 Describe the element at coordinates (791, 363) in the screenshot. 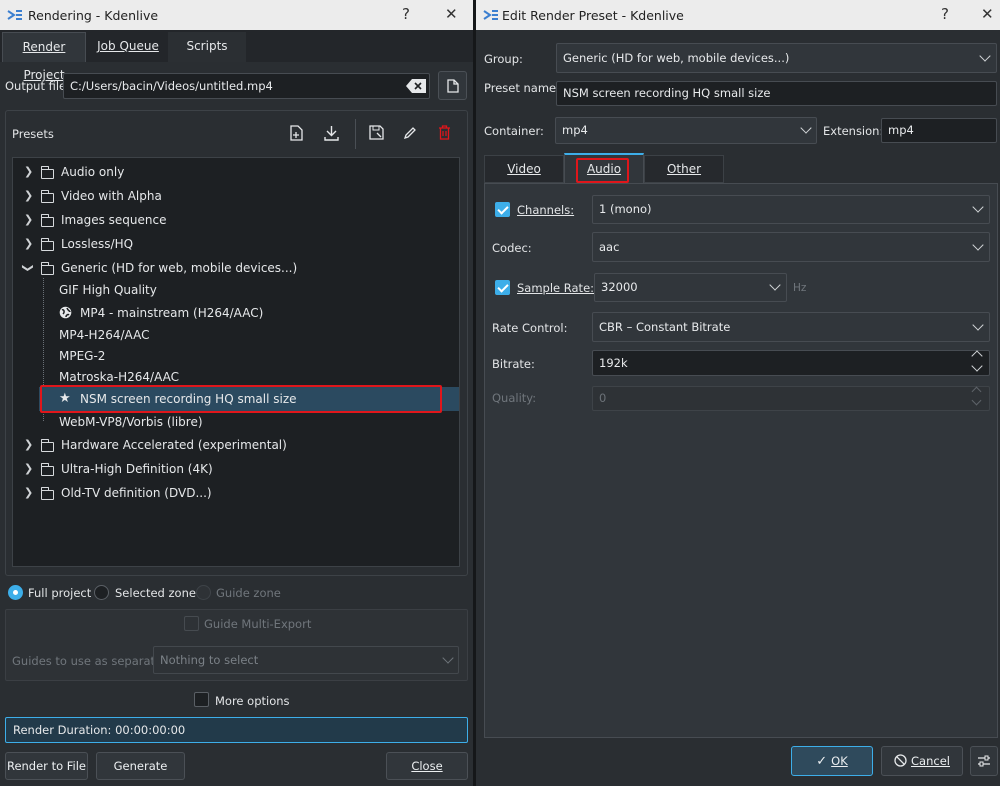

I see `bitrate-spinbox: 192k` at that location.